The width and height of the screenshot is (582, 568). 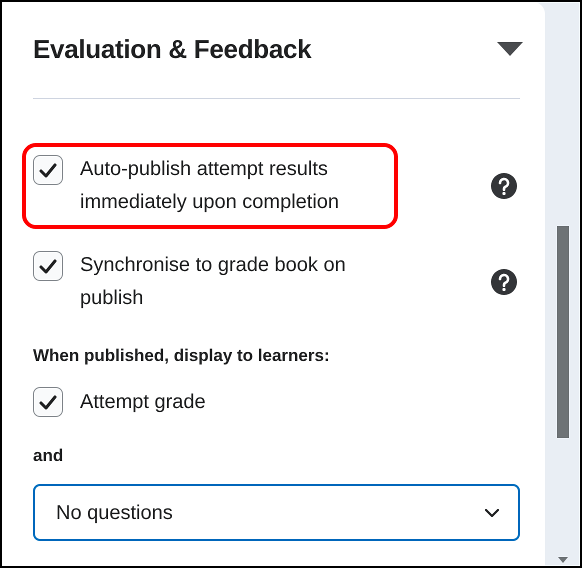 What do you see at coordinates (213, 282) in the screenshot?
I see `option-label: Synchronise to grade book on publish` at bounding box center [213, 282].